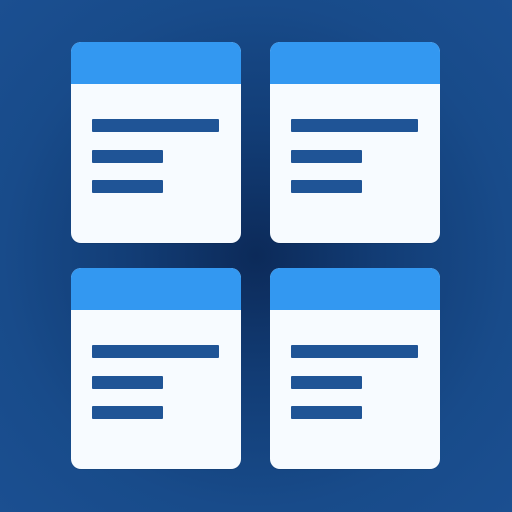  What do you see at coordinates (156, 142) in the screenshot?
I see `document-card-top-left` at bounding box center [156, 142].